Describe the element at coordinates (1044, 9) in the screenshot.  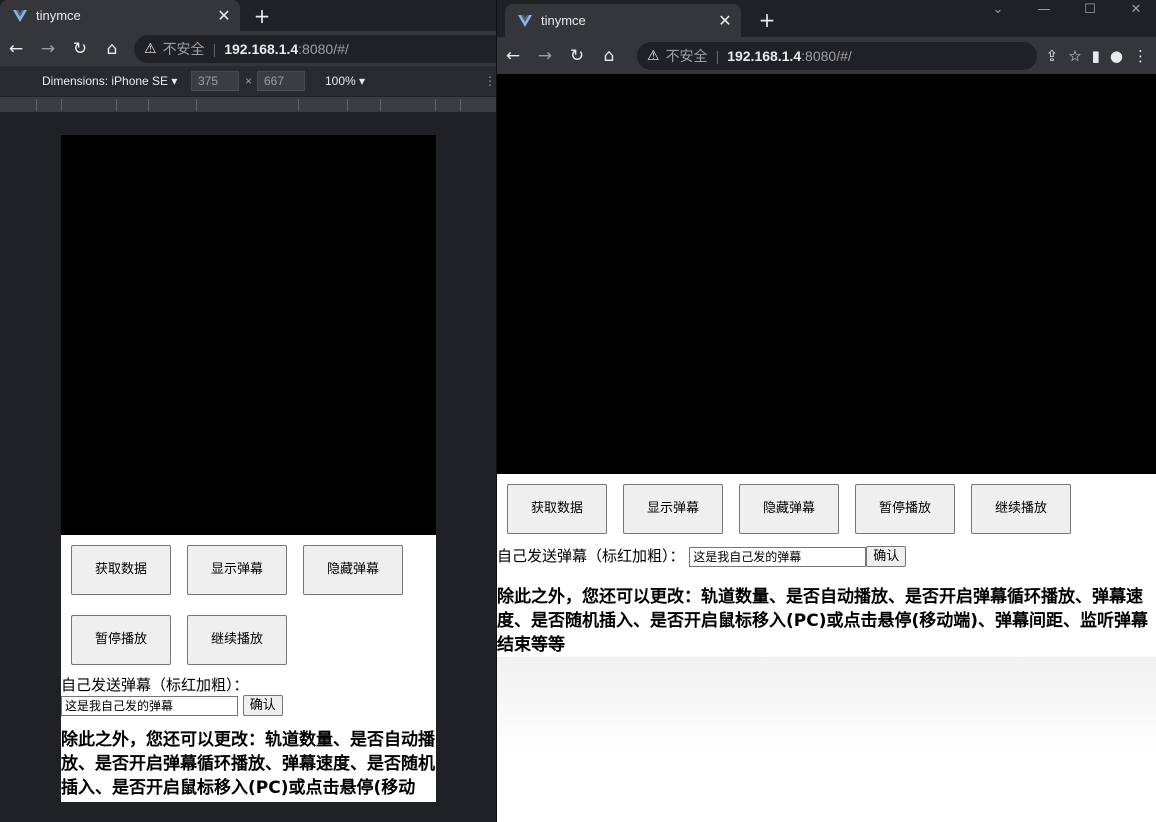
I see `minimize-icon: —` at that location.